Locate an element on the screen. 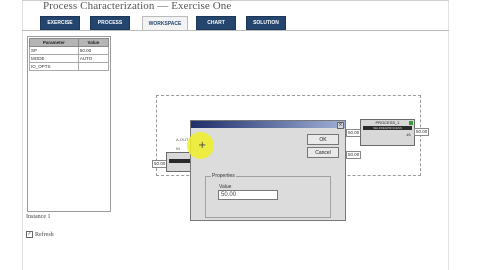 This screenshot has width=480, height=270. tab-workspace: WORKSPACE is located at coordinates (165, 23).